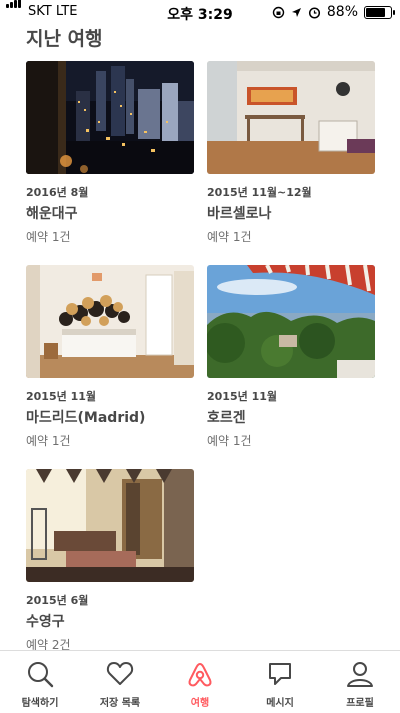 Image resolution: width=400 pixels, height=713 pixels. I want to click on tab-label: 프로필, so click(360, 703).